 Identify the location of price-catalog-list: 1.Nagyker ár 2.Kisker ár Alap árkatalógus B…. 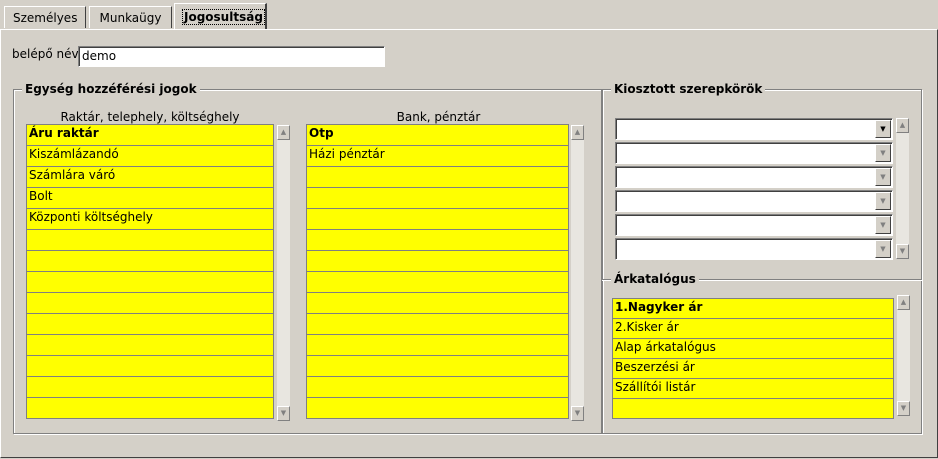
(753, 358).